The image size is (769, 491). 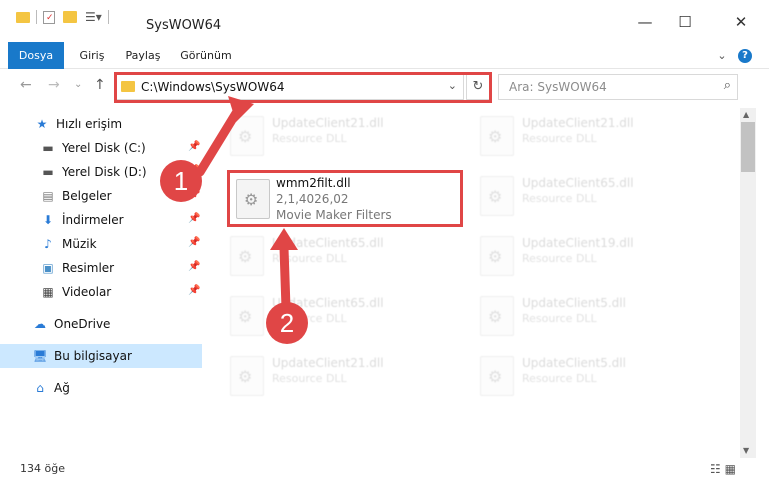 I want to click on arrow-2-head, so click(x=284, y=239).